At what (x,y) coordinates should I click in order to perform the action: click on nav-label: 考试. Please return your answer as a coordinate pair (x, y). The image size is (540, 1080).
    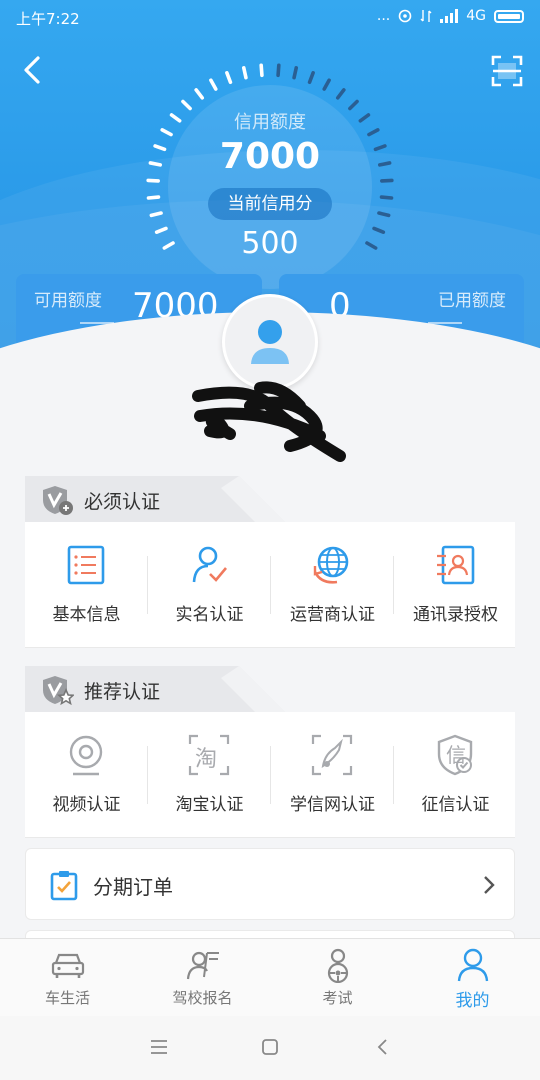
    Looking at the image, I should click on (337, 998).